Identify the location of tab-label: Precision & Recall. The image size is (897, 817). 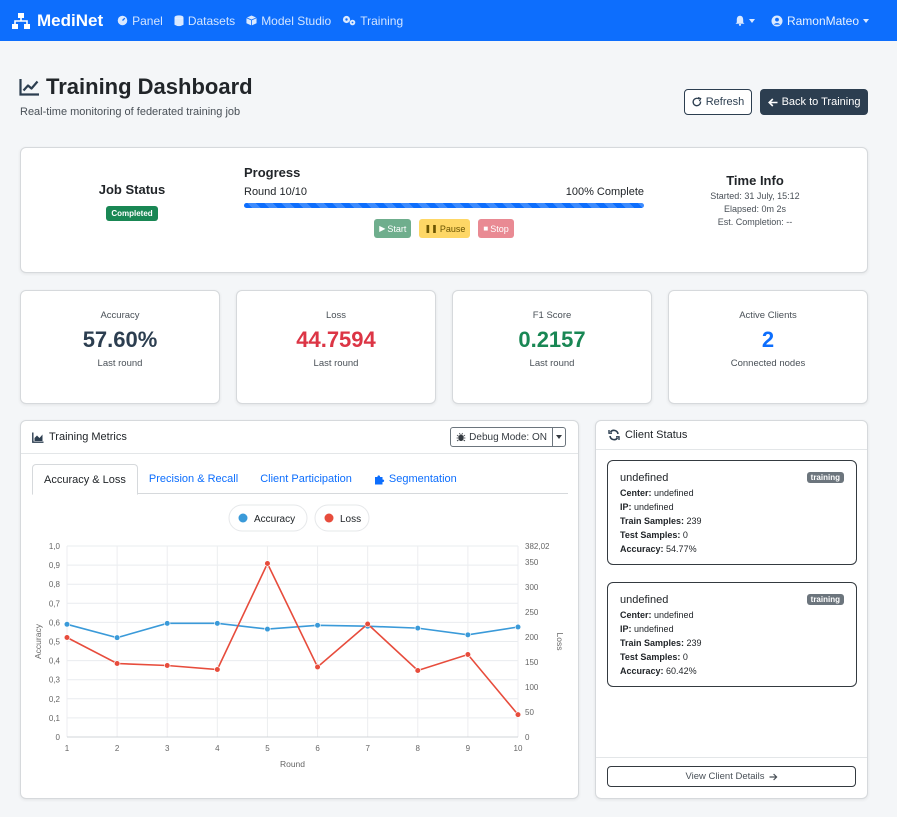
(193, 479).